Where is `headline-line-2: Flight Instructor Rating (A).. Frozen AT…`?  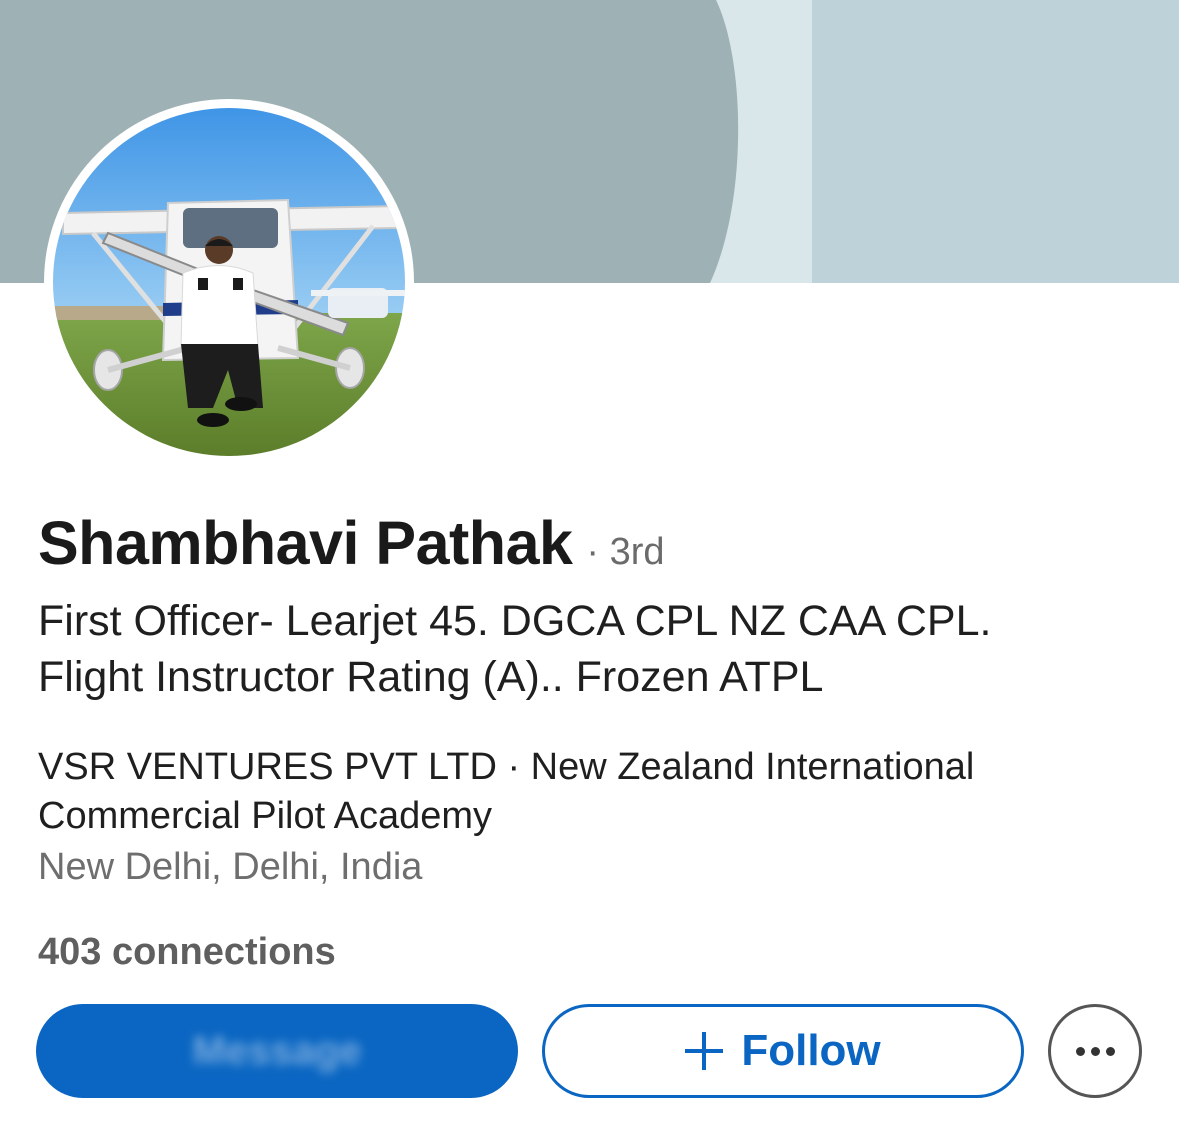 headline-line-2: Flight Instructor Rating (A).. Frozen AT… is located at coordinates (431, 677).